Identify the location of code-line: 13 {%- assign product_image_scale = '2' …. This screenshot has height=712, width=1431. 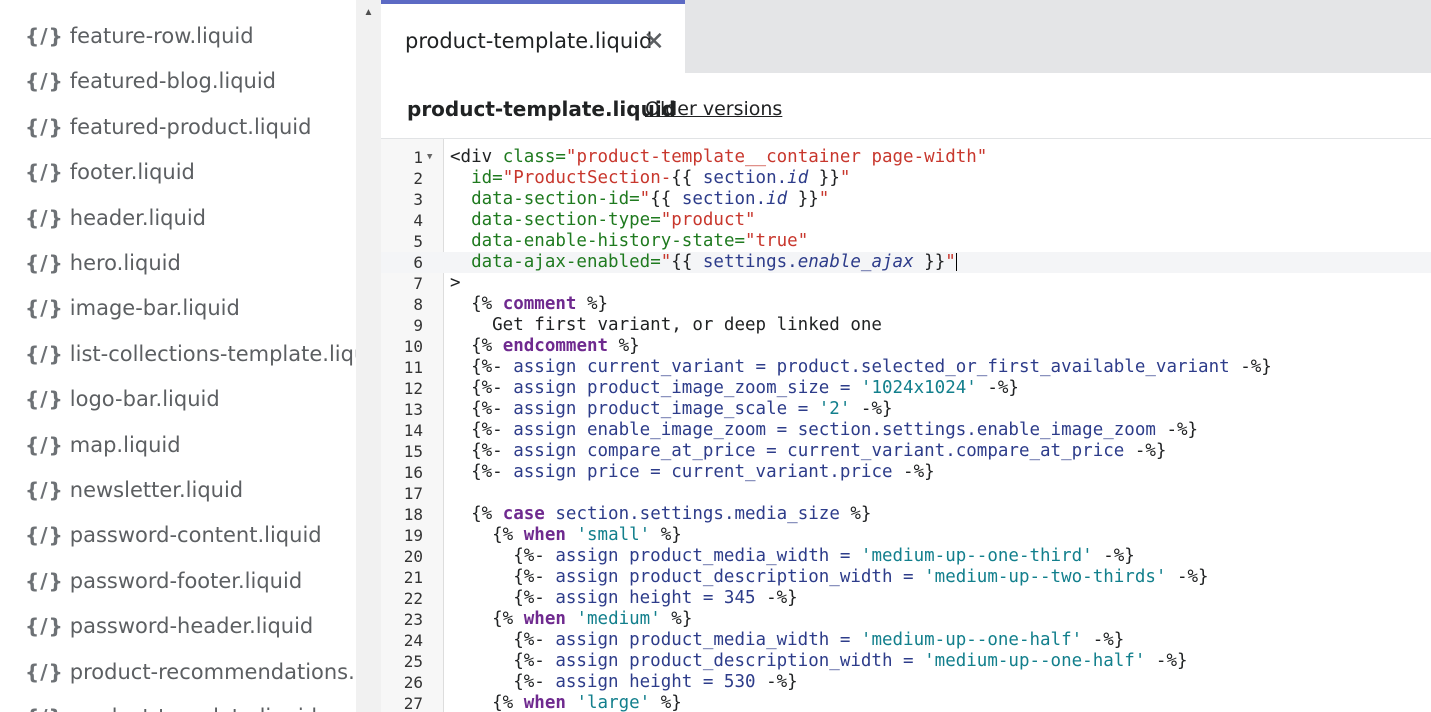
(906, 409).